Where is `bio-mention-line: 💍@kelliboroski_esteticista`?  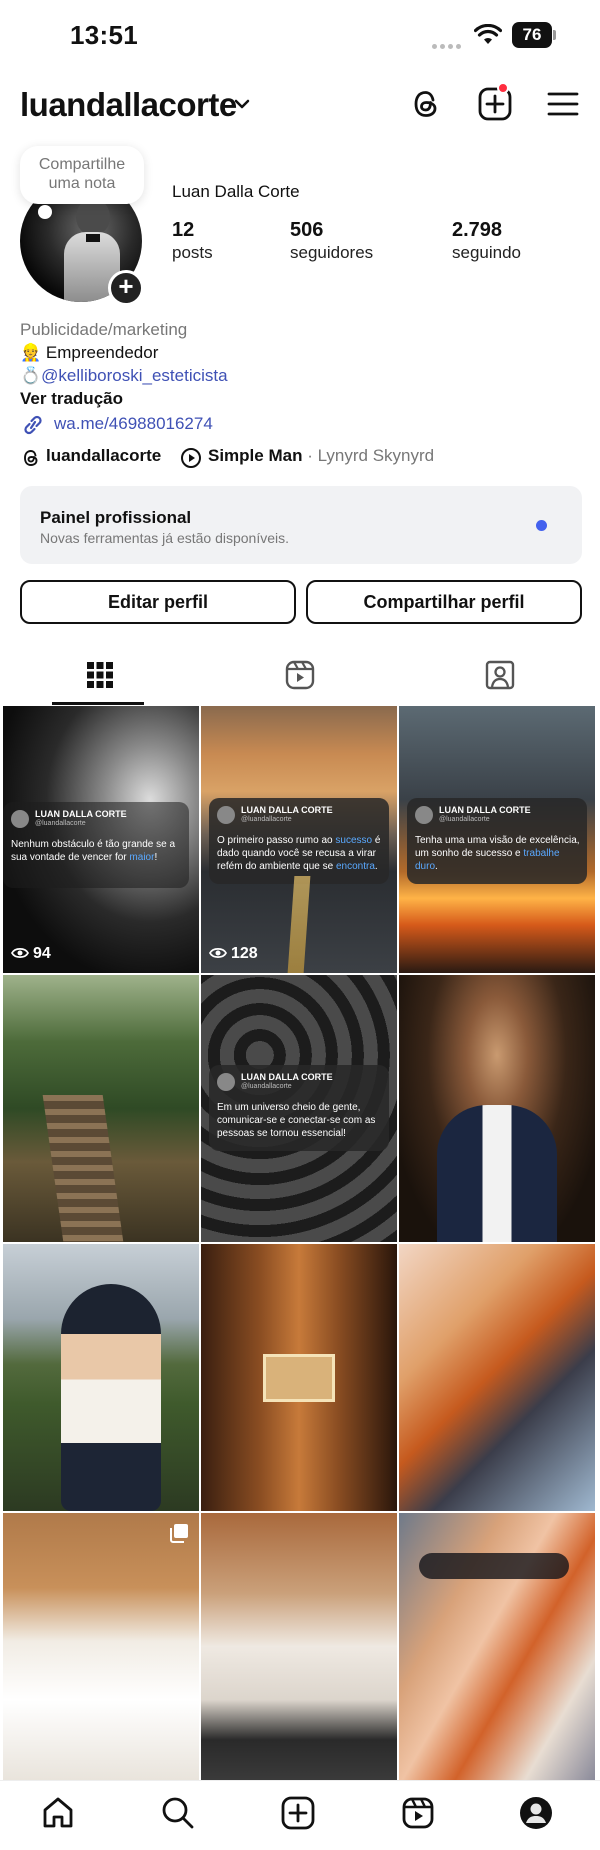 bio-mention-line: 💍@kelliboroski_esteticista is located at coordinates (300, 375).